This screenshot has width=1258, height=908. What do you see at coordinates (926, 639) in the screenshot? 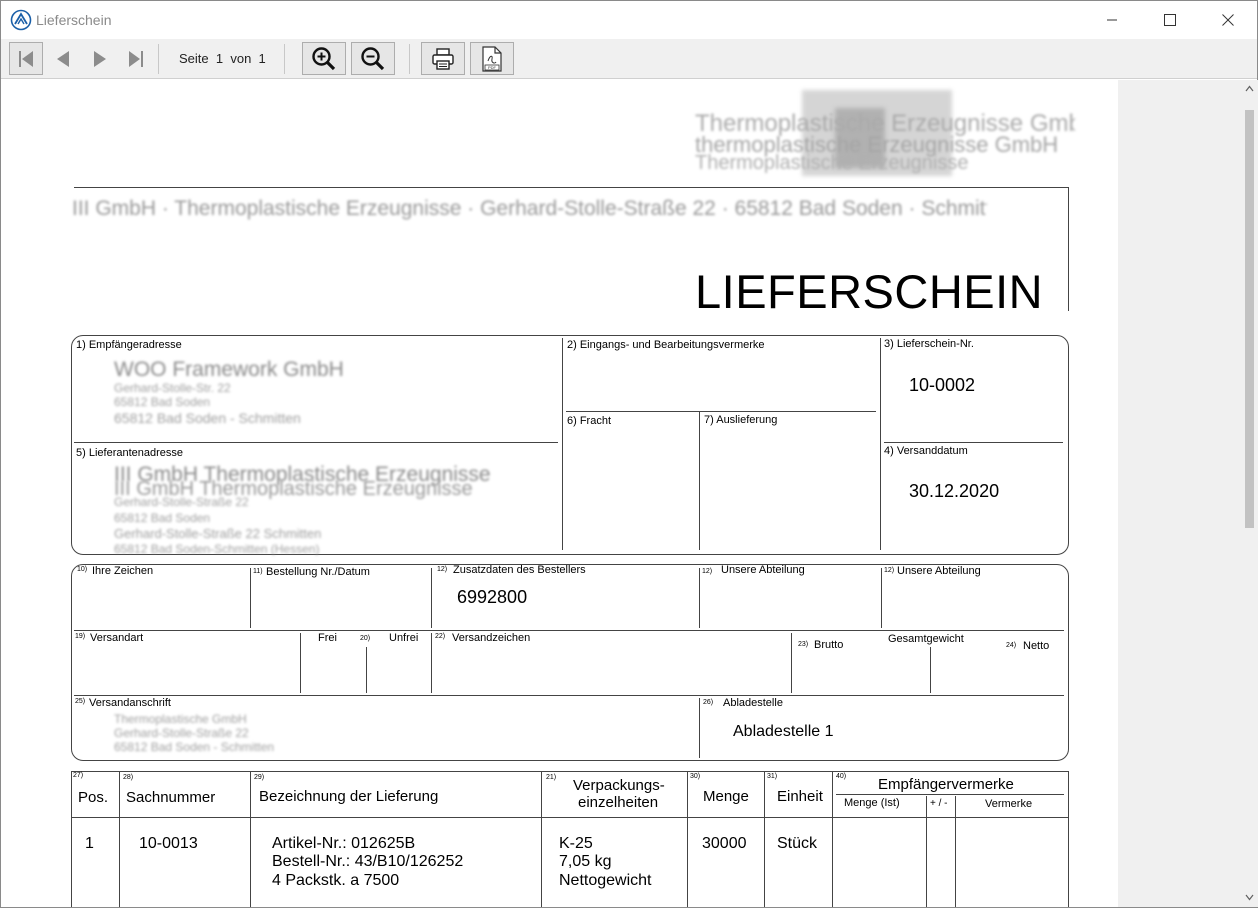
I see `total-weight-label: Gesamtgewicht` at bounding box center [926, 639].